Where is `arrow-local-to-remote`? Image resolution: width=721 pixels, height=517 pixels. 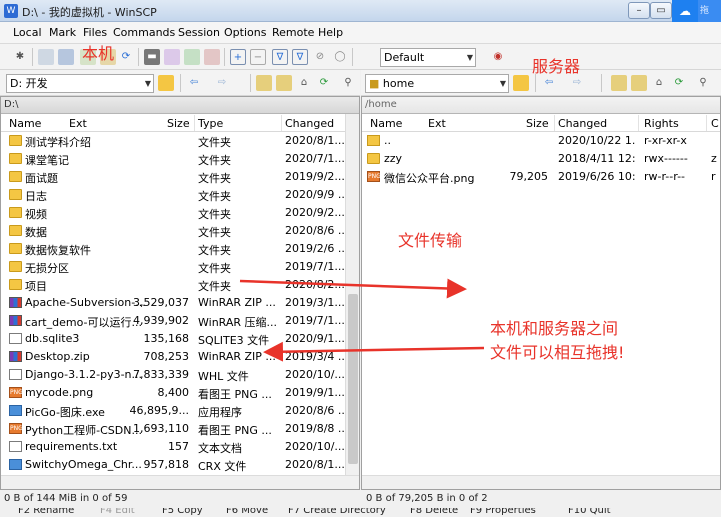
arrow-local-to-remote is located at coordinates (353, 288).